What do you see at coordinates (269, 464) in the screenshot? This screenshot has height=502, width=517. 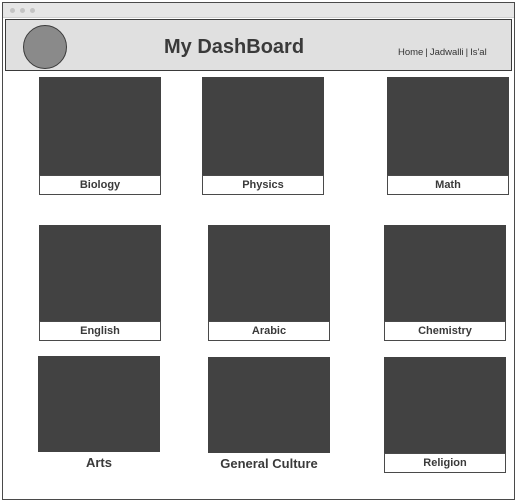 I see `subject-label: General Culture` at bounding box center [269, 464].